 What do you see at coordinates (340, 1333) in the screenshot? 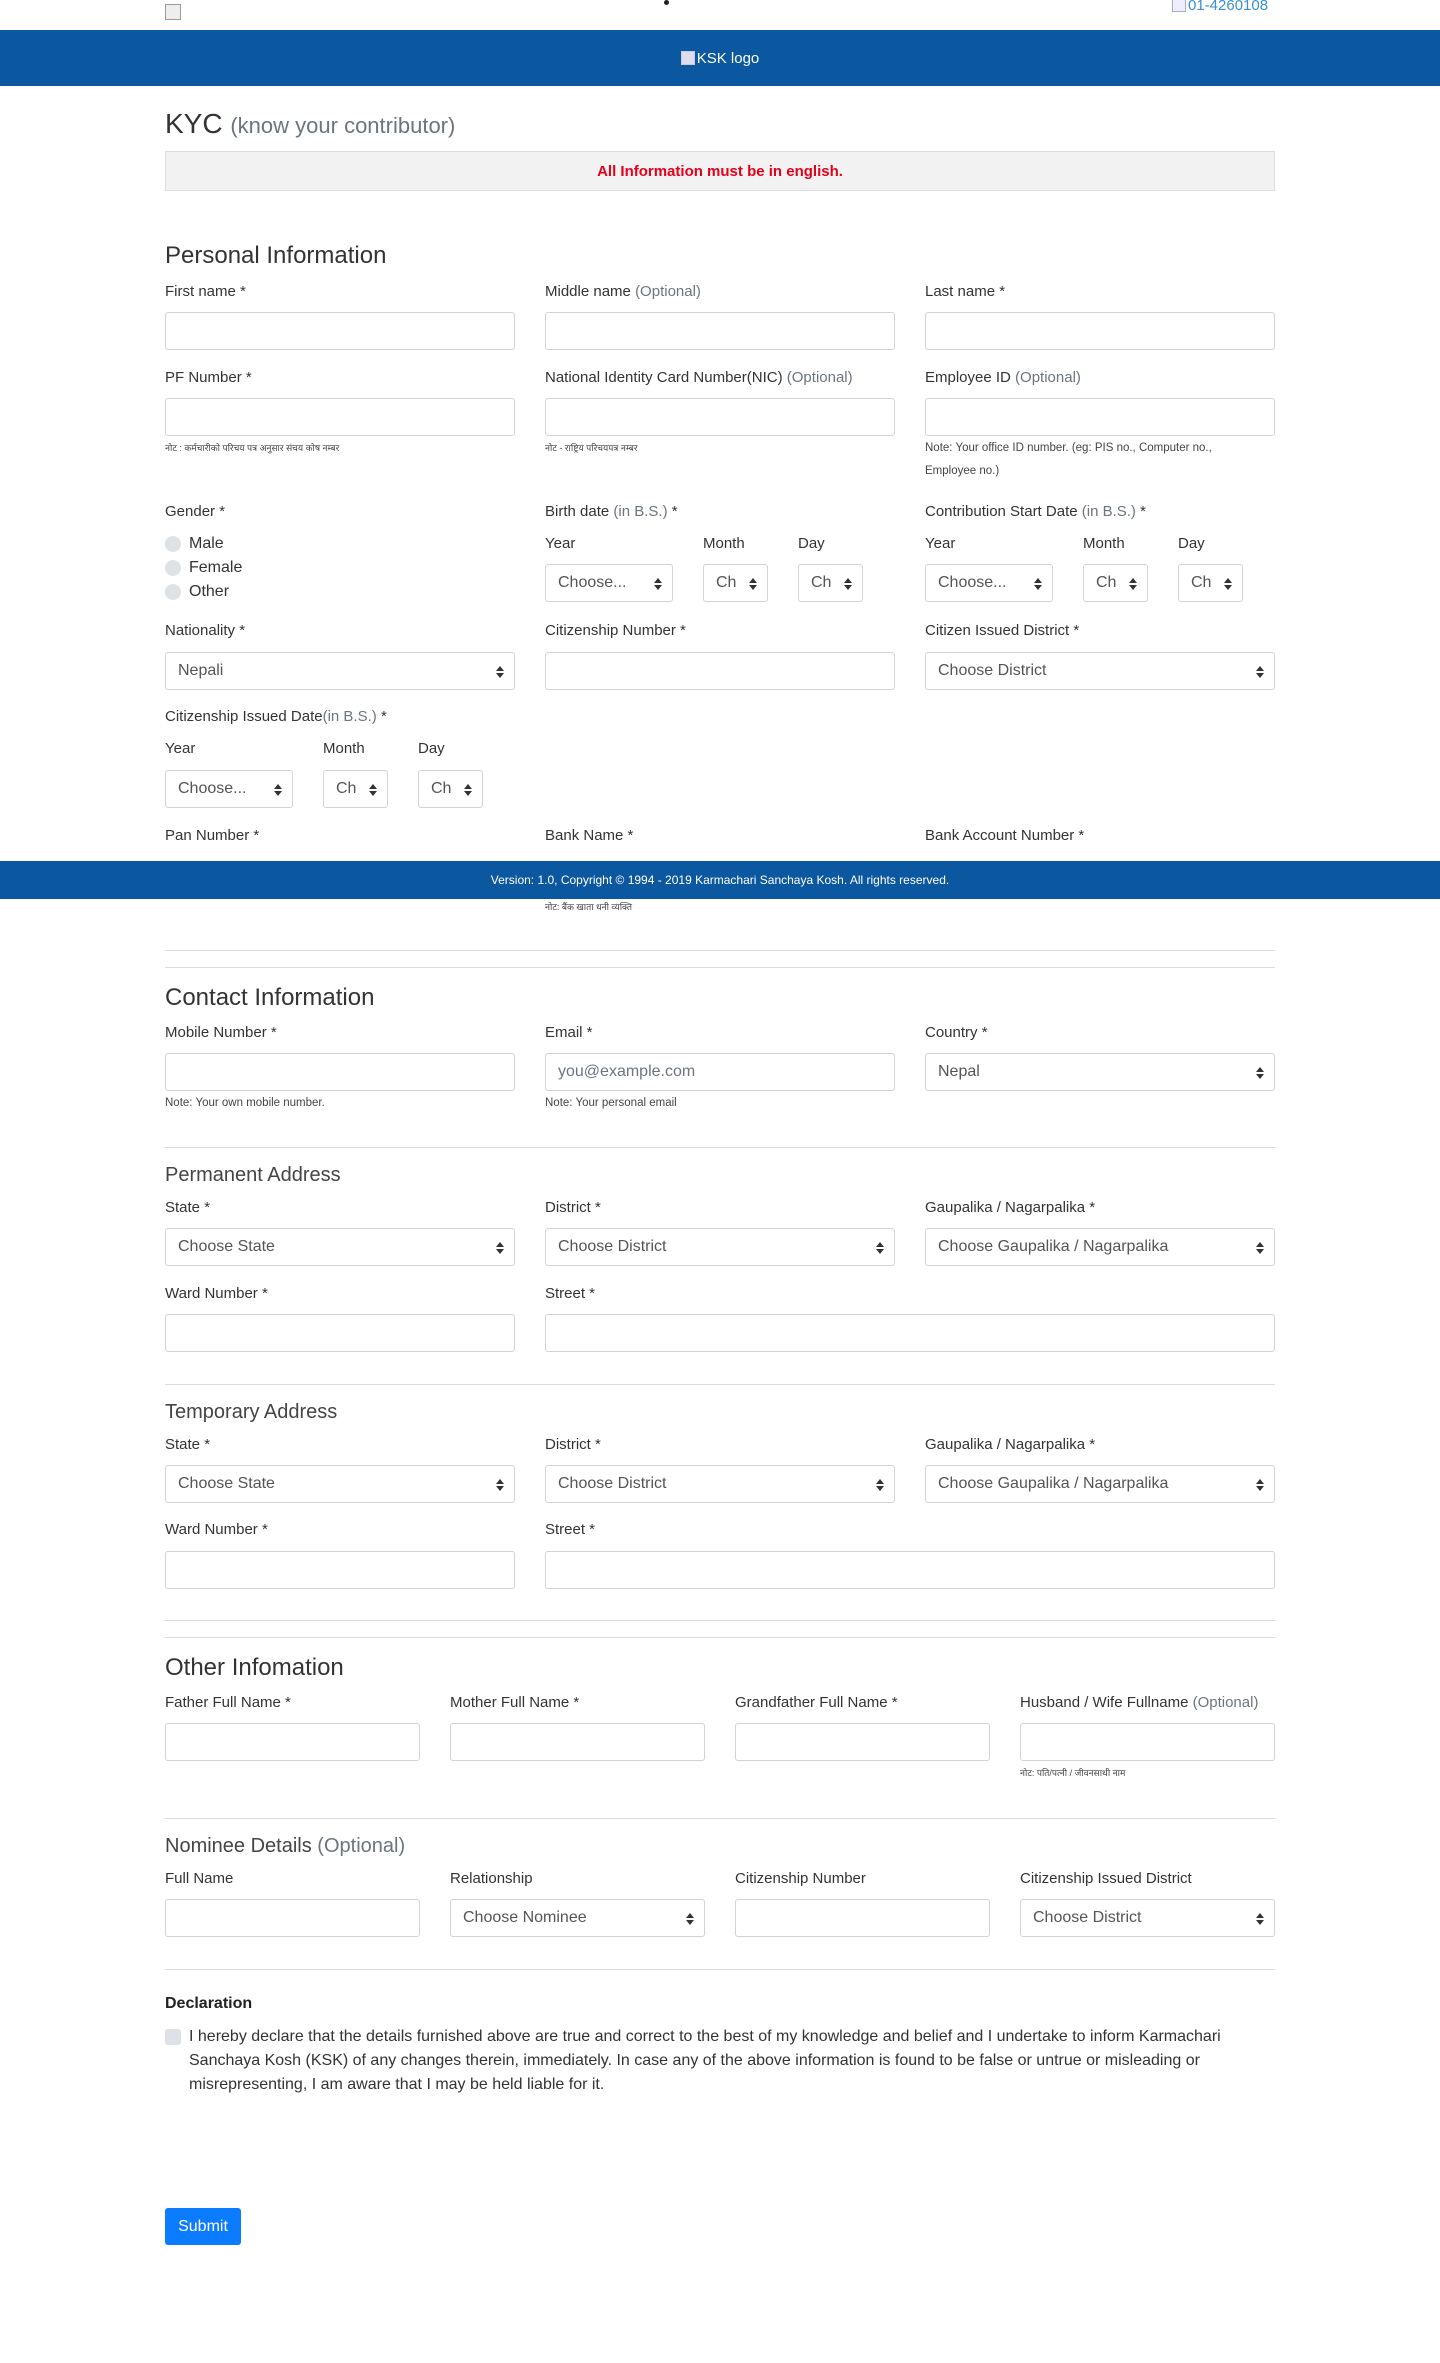
I see `perm-ward-input` at bounding box center [340, 1333].